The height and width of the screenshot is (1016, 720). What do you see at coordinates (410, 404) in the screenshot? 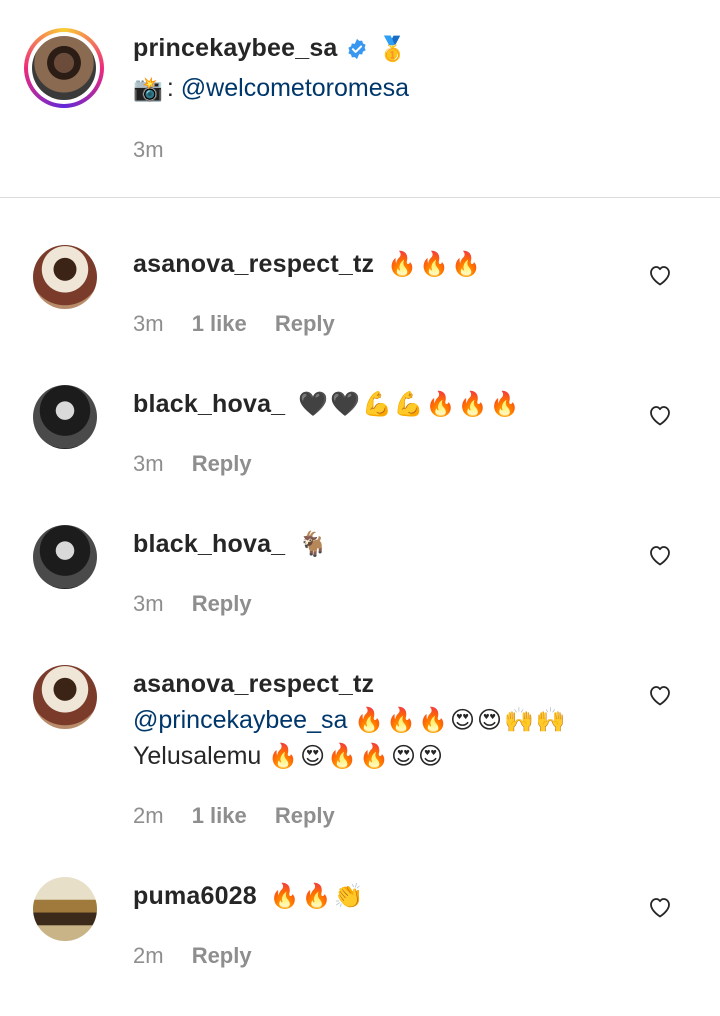
I see `comment-text: 🖤🖤💪💪🔥🔥🔥` at bounding box center [410, 404].